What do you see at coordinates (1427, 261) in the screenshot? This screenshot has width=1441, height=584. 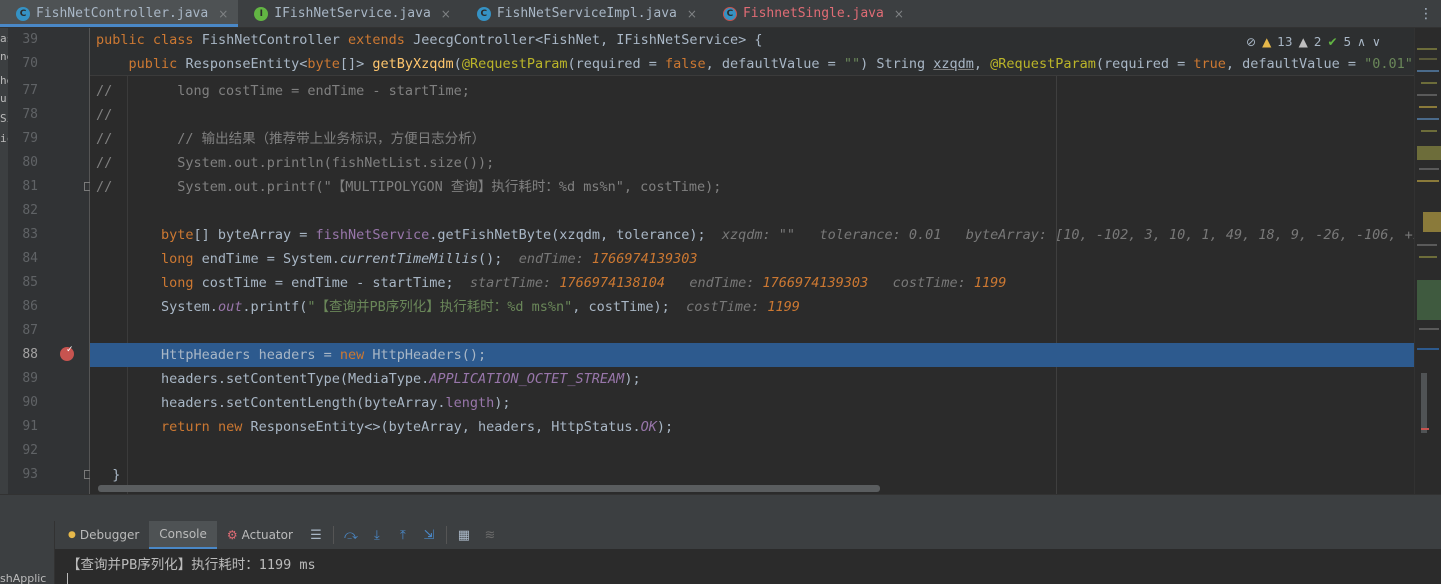 I see `error-stripe` at bounding box center [1427, 261].